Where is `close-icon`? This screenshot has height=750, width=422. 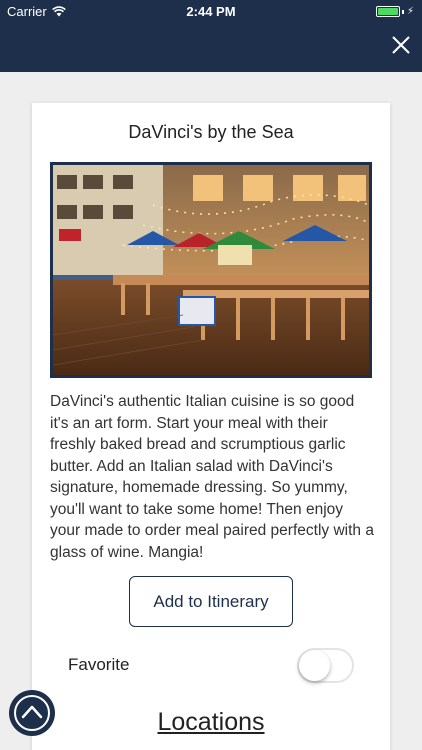
close-icon is located at coordinates (401, 45).